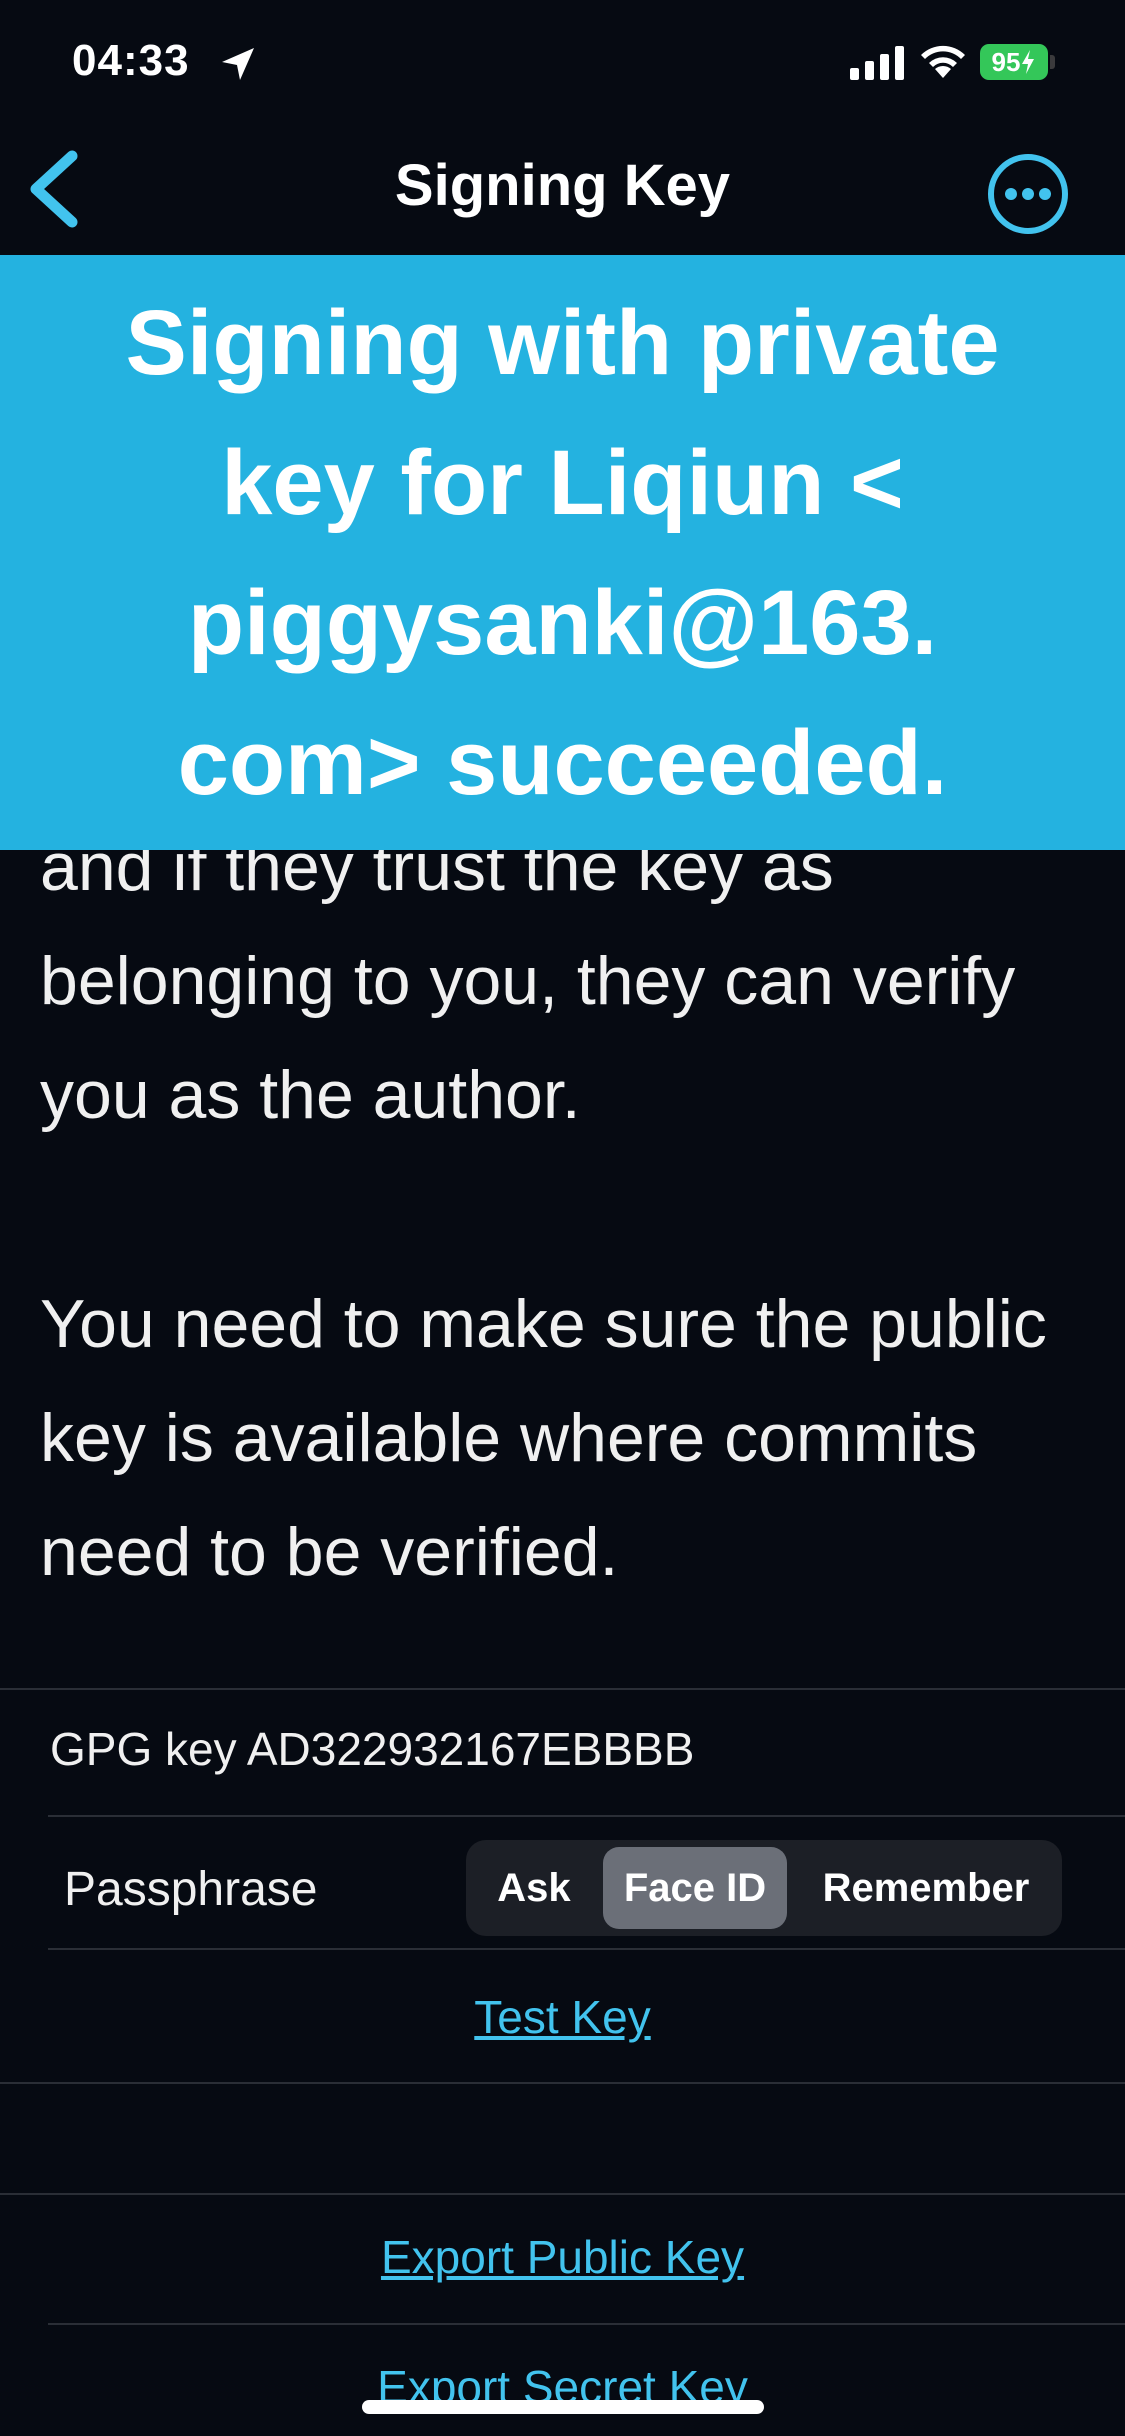  What do you see at coordinates (1028, 194) in the screenshot?
I see `ellipsis-circle-icon` at bounding box center [1028, 194].